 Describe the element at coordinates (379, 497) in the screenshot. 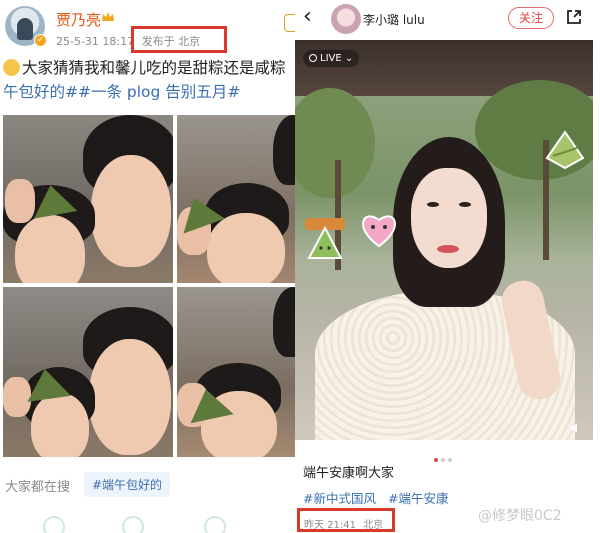

I see `post-hashtags: #新中式国风 #端午安康` at that location.